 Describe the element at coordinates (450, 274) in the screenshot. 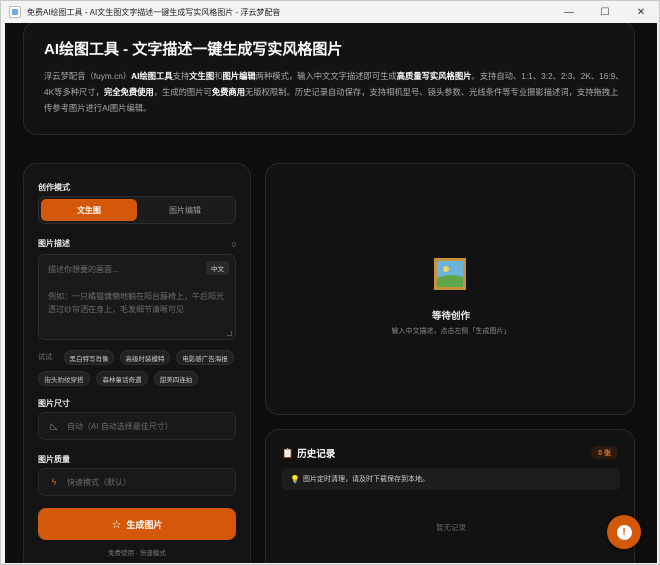

I see `image-placeholder-icon` at that location.